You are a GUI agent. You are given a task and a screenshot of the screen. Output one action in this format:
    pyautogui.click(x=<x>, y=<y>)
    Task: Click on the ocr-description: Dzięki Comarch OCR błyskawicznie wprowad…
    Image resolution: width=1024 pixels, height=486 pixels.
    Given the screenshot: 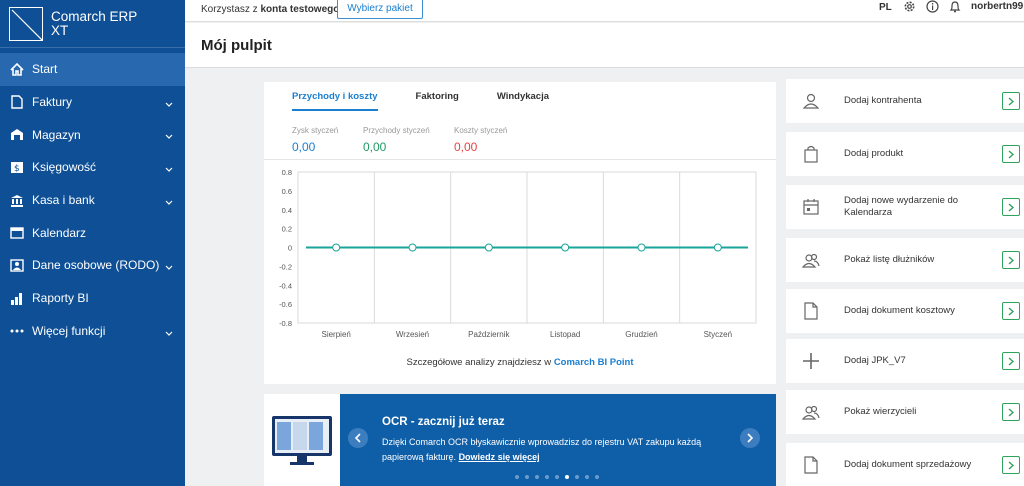 What is the action you would take?
    pyautogui.click(x=542, y=450)
    